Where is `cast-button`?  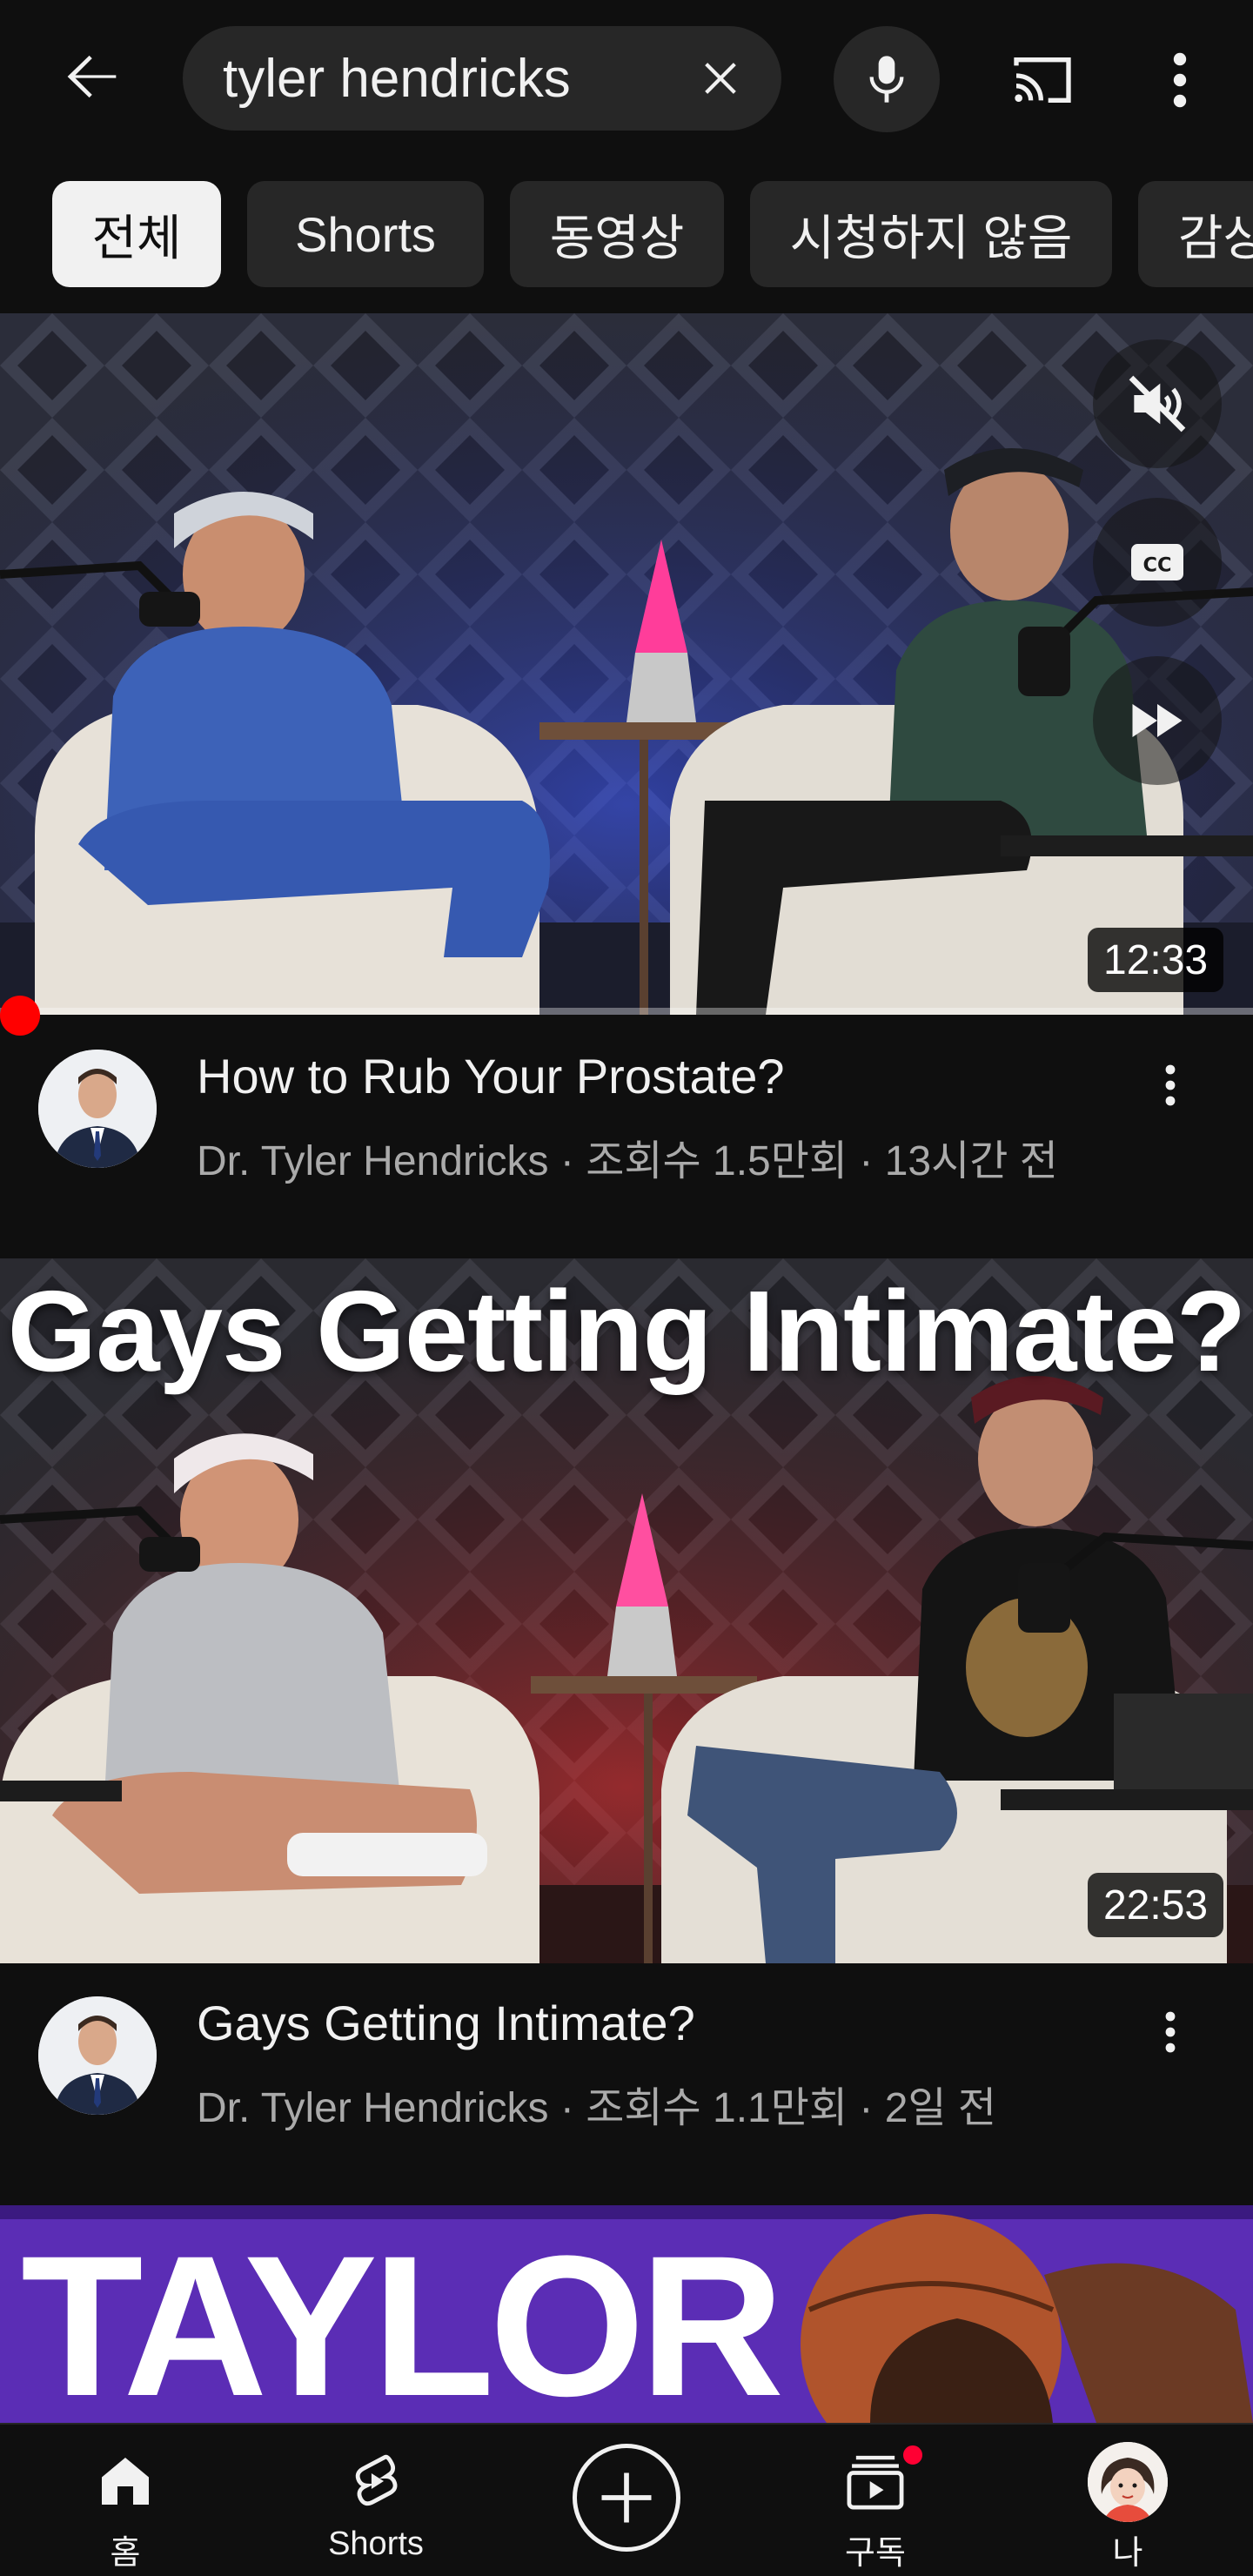
cast-button is located at coordinates (1042, 80).